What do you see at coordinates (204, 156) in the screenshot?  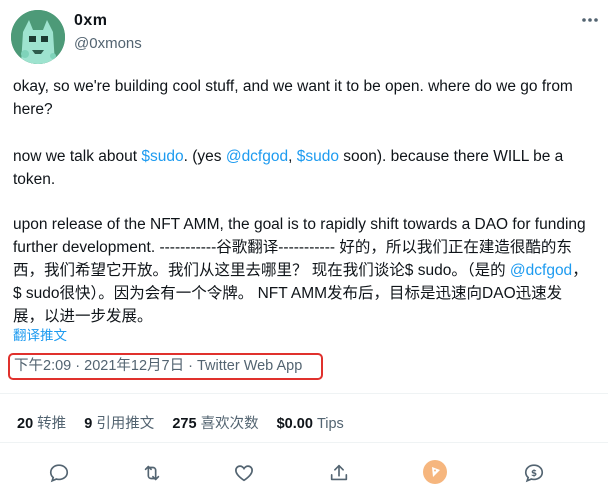 I see `text-run: . (yes` at bounding box center [204, 156].